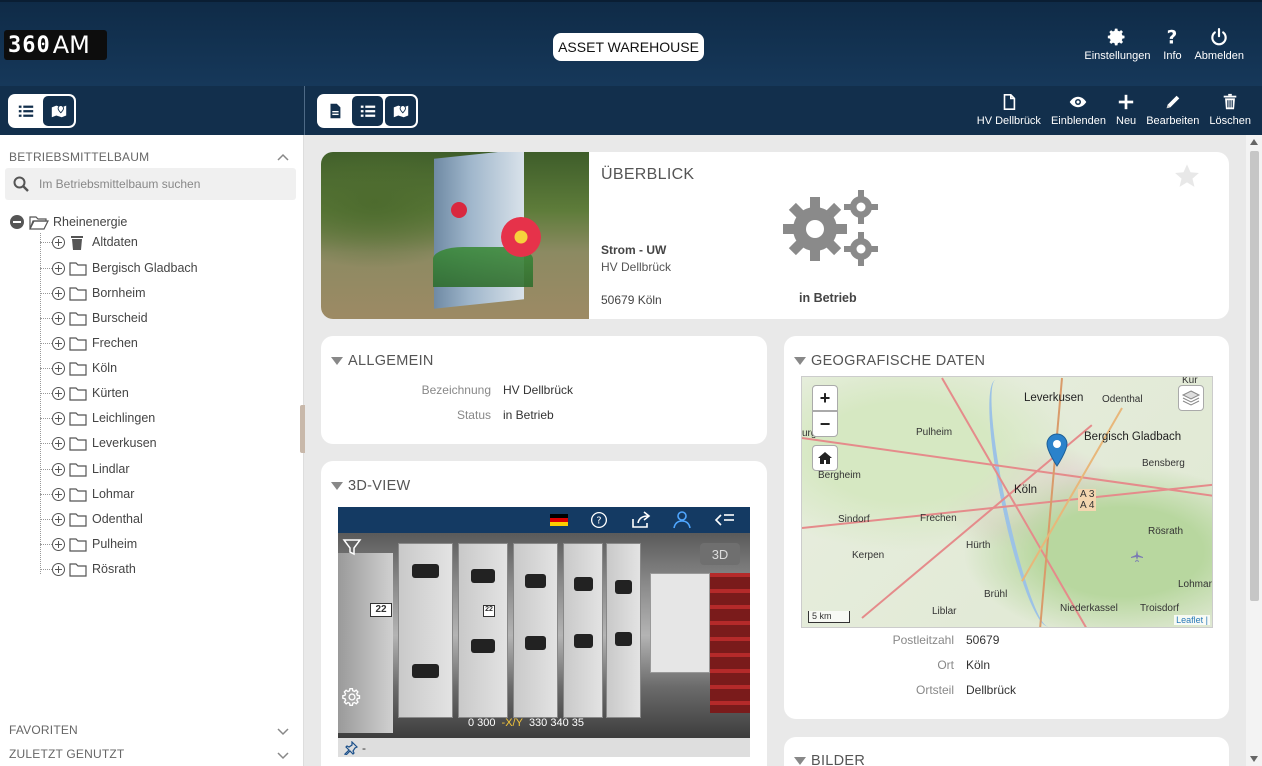 Image resolution: width=1262 pixels, height=766 pixels. Describe the element at coordinates (455, 235) in the screenshot. I see `asset-photo` at that location.